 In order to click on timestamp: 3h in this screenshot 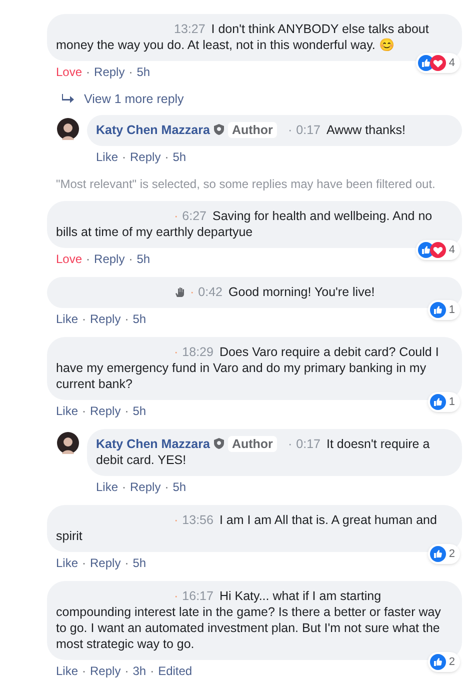, I will do `click(139, 671)`.